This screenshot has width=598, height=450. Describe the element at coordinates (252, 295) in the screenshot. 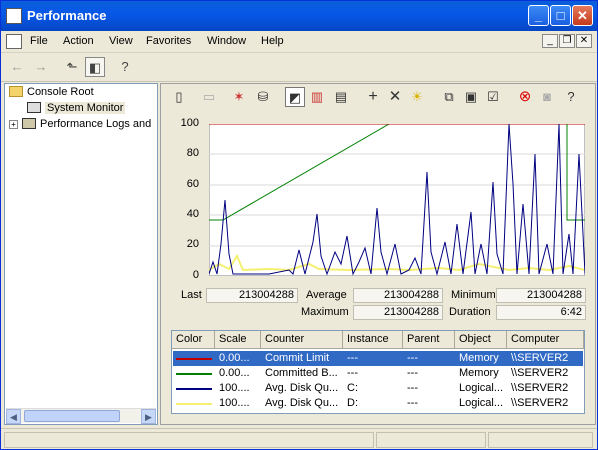

I see `last-value: 213004288` at that location.